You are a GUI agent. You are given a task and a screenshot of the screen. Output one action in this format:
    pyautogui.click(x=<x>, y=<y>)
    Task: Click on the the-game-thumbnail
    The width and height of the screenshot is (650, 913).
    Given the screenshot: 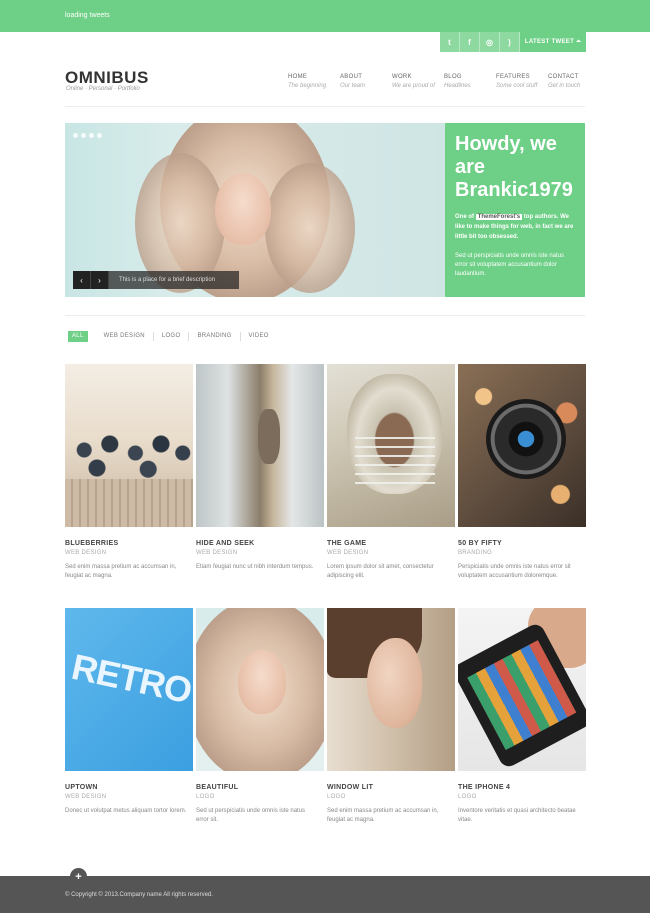 What is the action you would take?
    pyautogui.click(x=391, y=445)
    